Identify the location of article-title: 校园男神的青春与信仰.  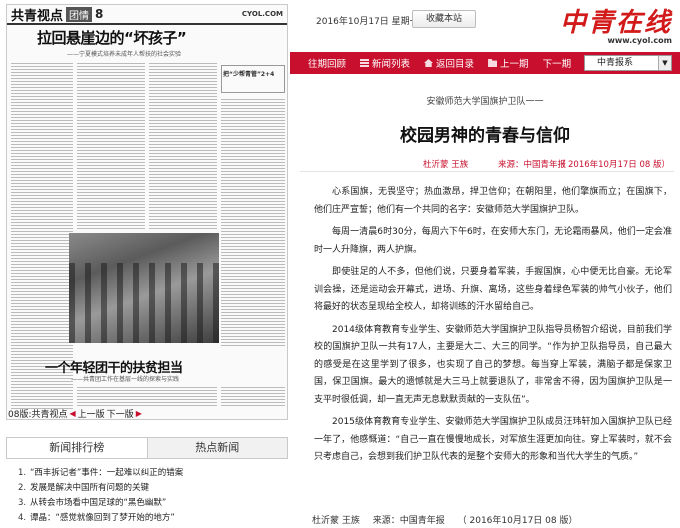
(485, 136).